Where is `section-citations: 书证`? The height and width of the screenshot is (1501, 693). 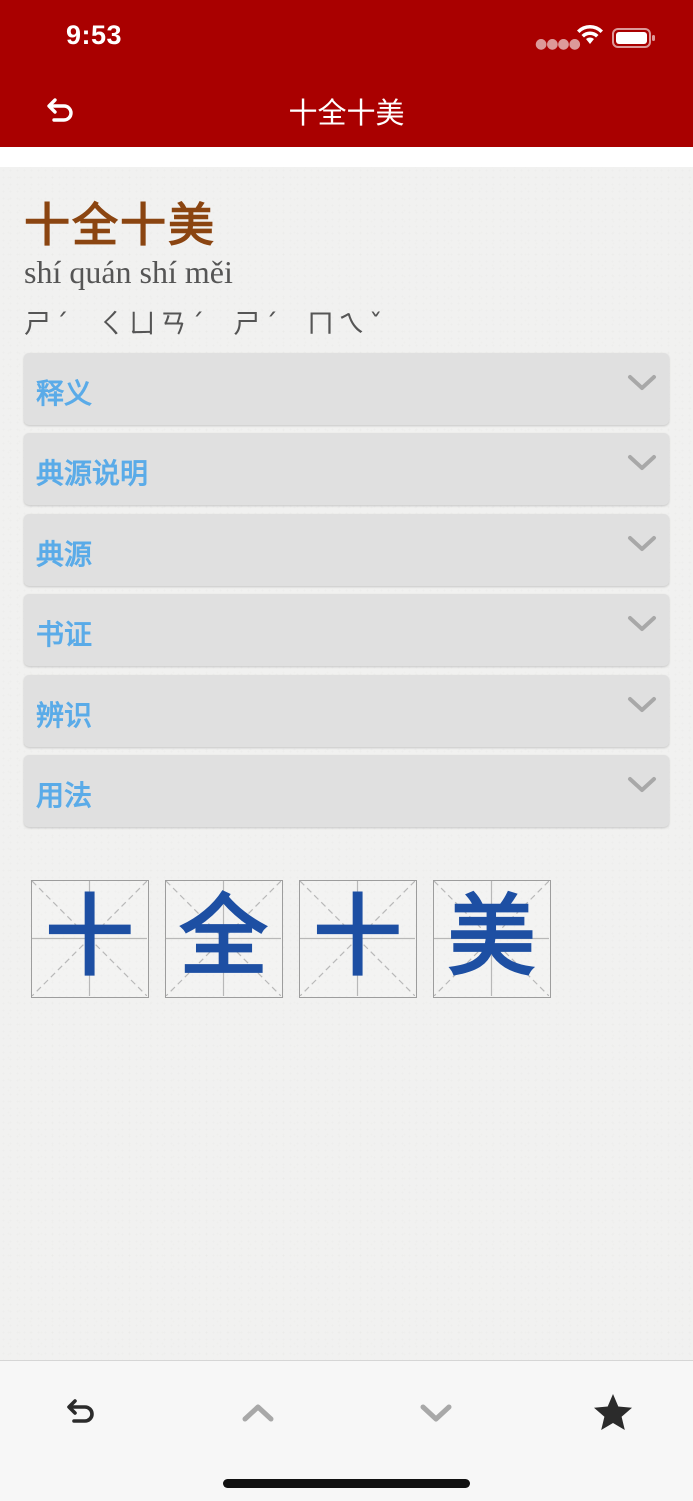
section-citations: 书证 is located at coordinates (346, 630).